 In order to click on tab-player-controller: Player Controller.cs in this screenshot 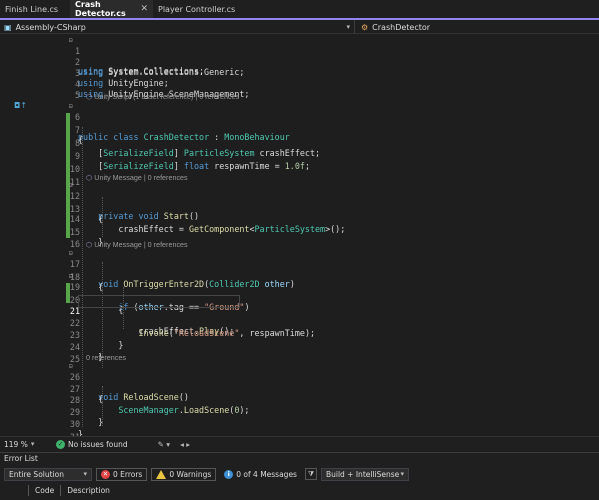, I will do `click(196, 9)`.